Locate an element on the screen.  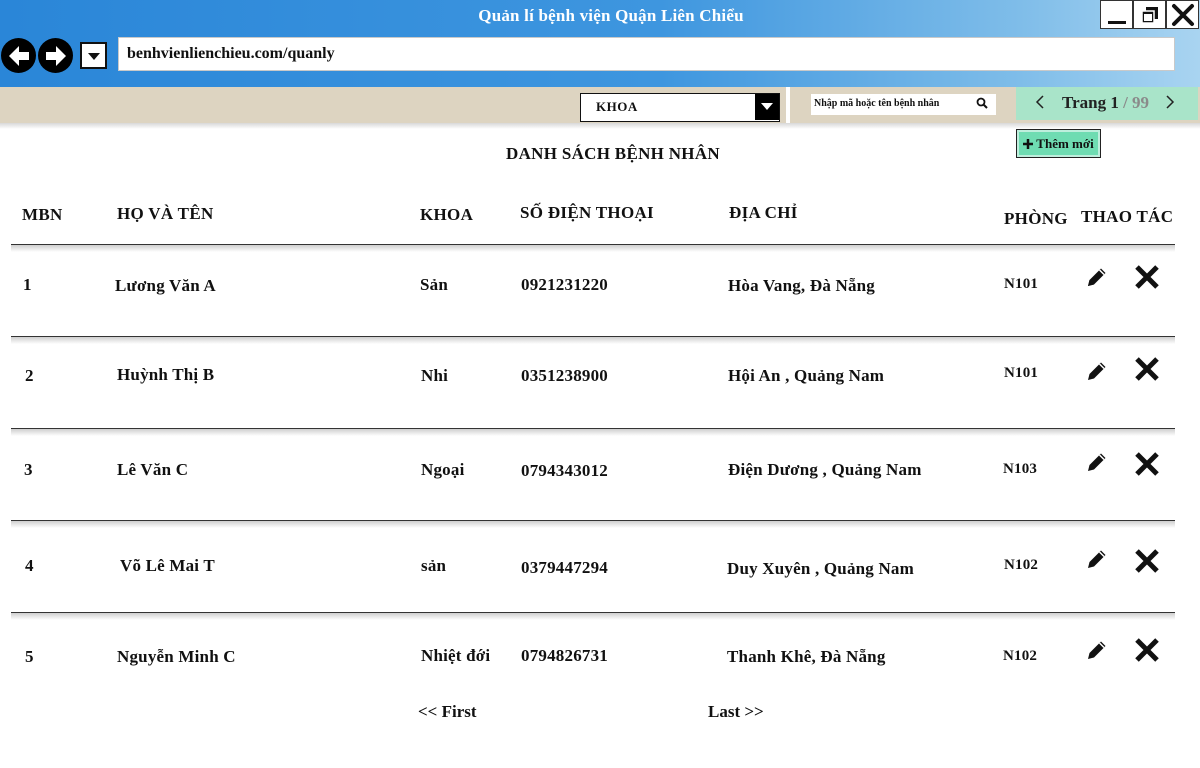
page-title: DANH SÁCH BỆNH NHÂN is located at coordinates (613, 153).